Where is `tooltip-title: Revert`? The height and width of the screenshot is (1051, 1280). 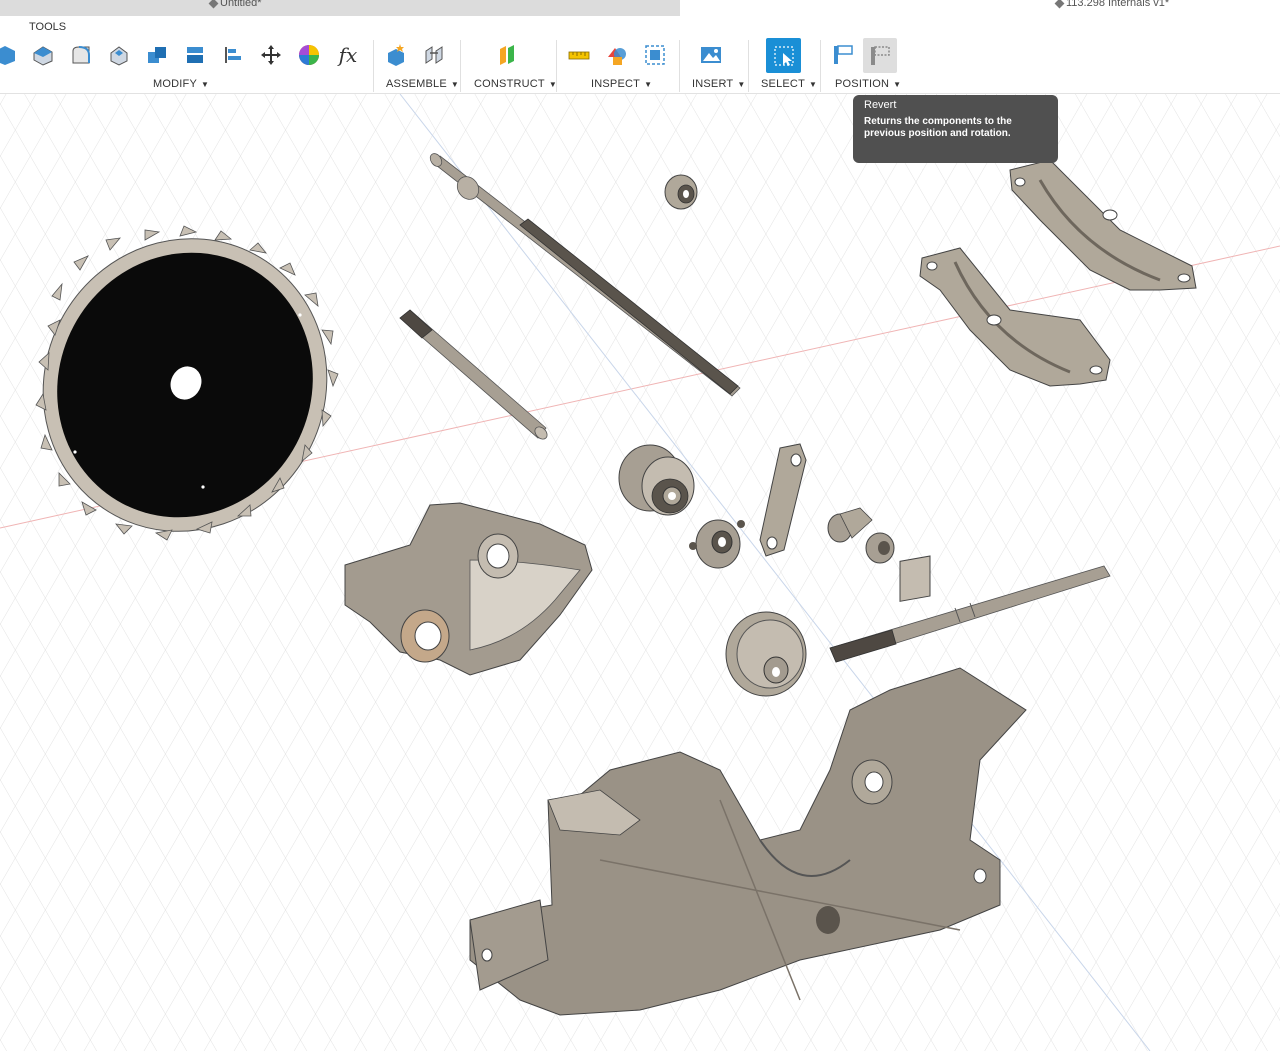
tooltip-title: Revert is located at coordinates (880, 105).